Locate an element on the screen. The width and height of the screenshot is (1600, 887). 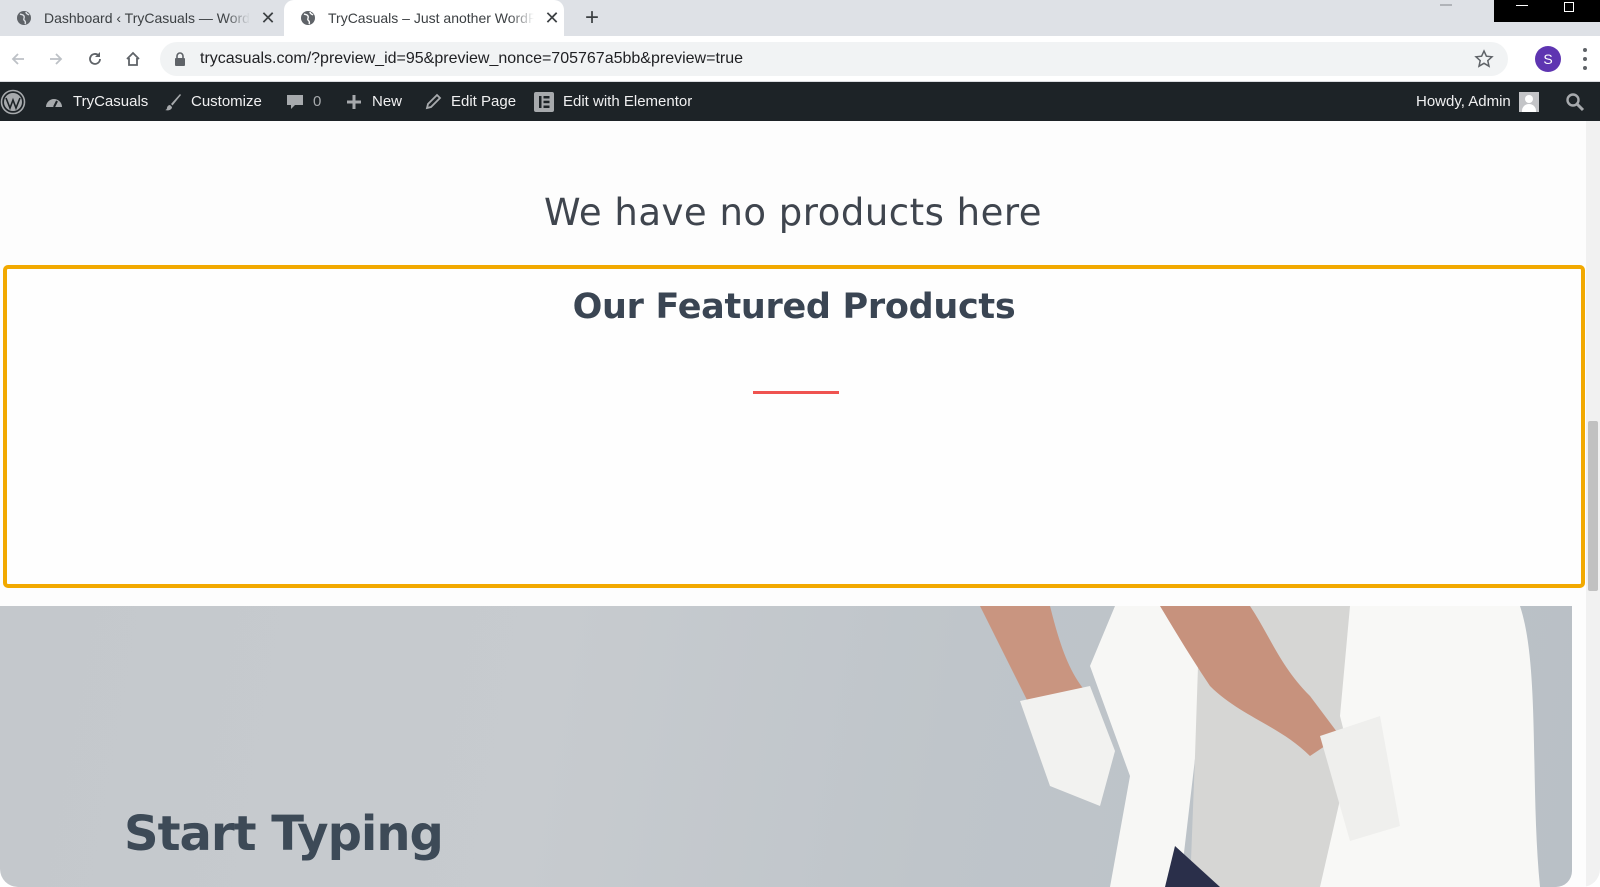
bookmark-star-icon is located at coordinates (1484, 59).